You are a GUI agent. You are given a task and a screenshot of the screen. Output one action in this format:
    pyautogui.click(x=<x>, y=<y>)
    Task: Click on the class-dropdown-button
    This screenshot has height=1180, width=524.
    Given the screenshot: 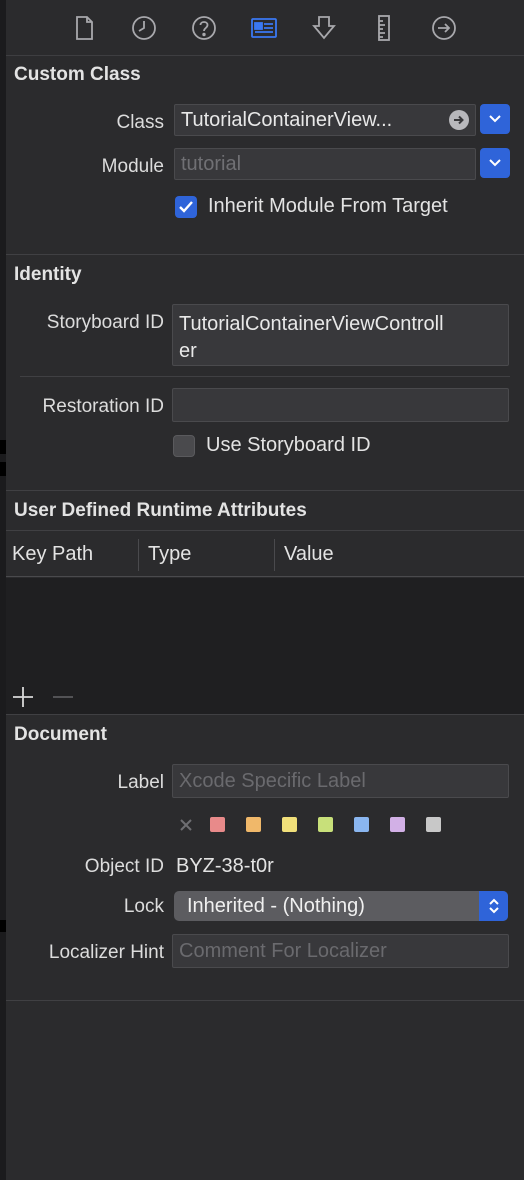 What is the action you would take?
    pyautogui.click(x=495, y=119)
    